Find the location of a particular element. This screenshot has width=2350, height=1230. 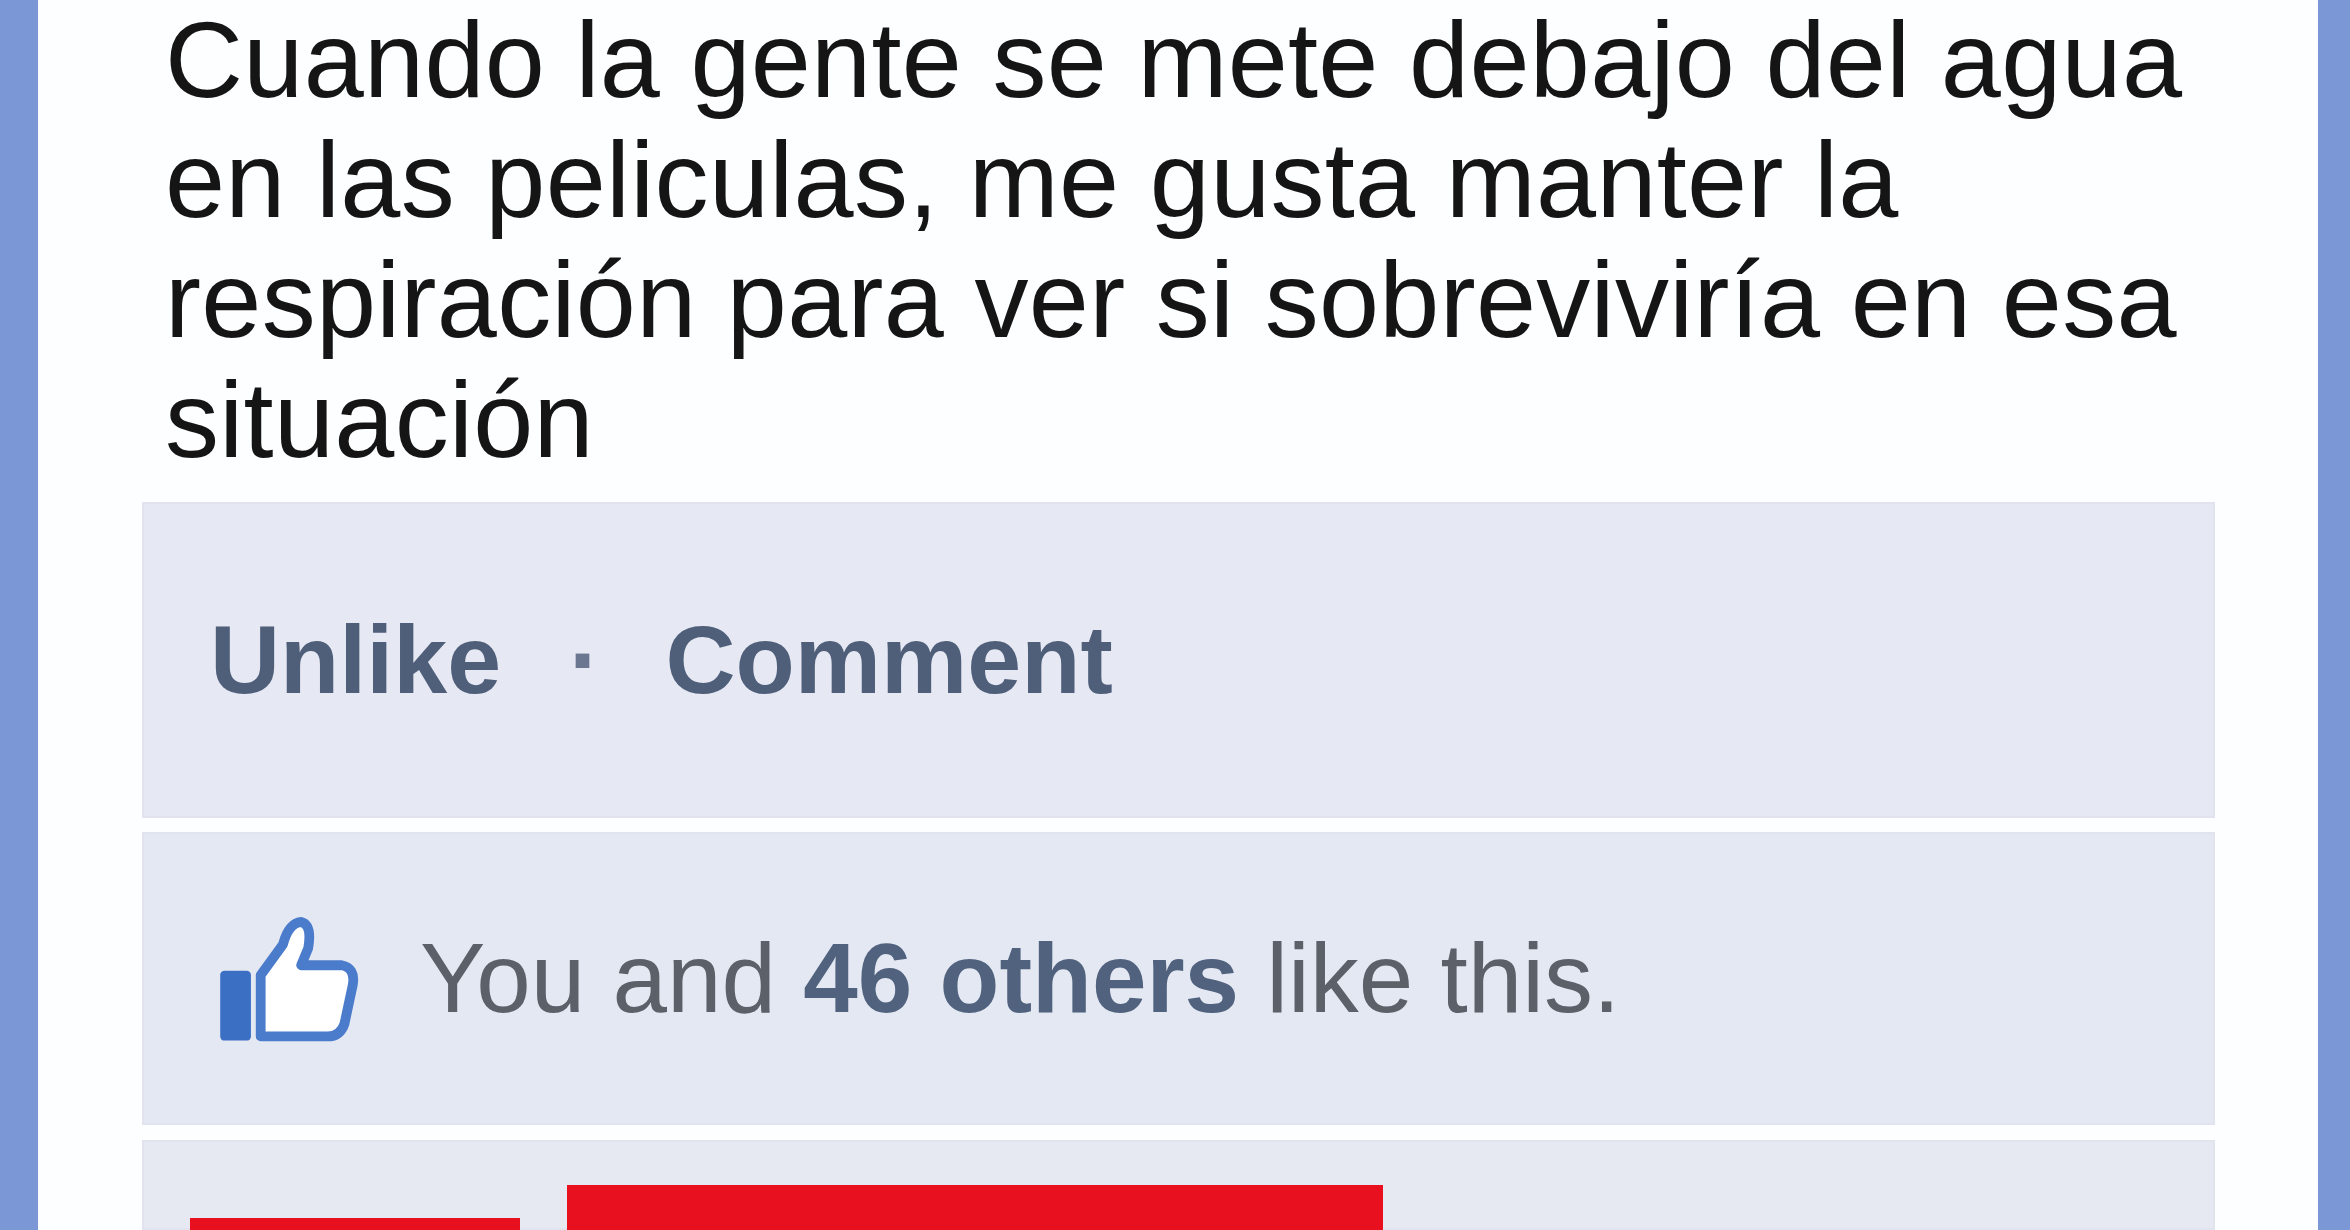

thumbs-up-icon is located at coordinates (290, 978).